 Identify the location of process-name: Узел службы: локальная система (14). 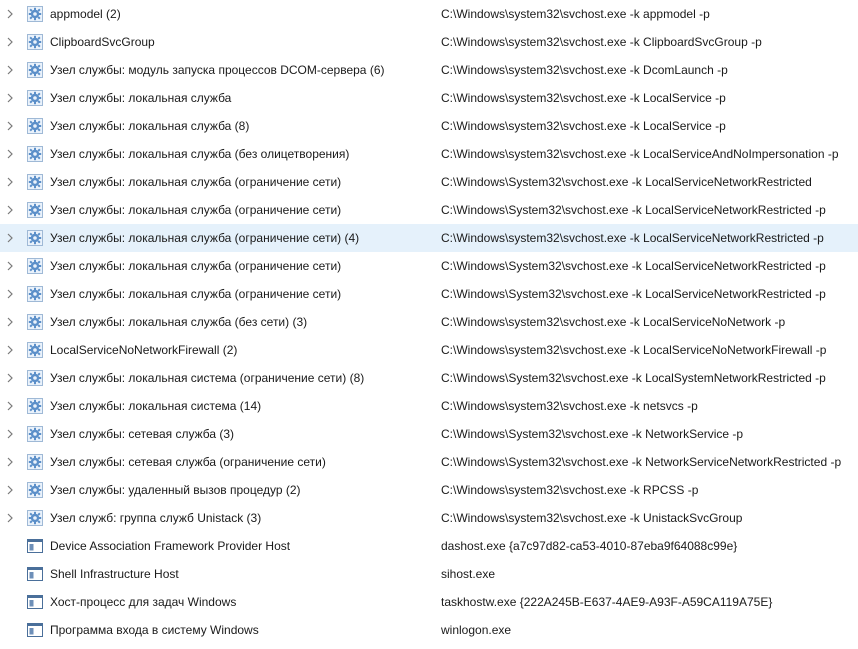
(156, 406).